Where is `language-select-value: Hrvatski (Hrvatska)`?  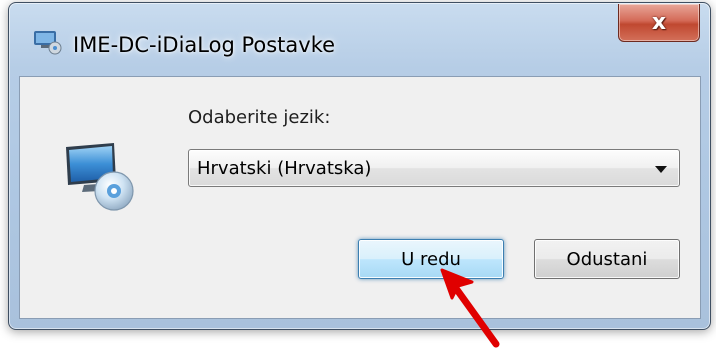 language-select-value: Hrvatski (Hrvatska) is located at coordinates (284, 168).